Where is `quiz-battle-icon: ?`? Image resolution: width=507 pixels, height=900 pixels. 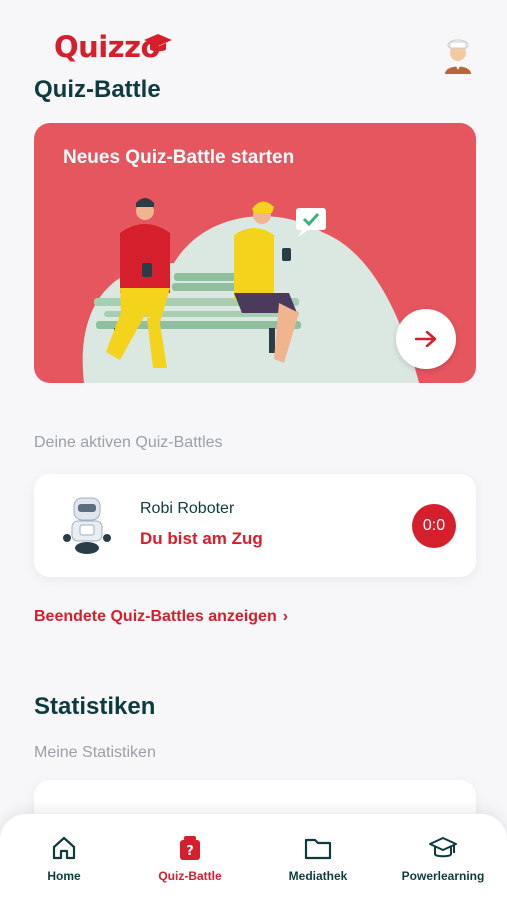 quiz-battle-icon: ? is located at coordinates (190, 848).